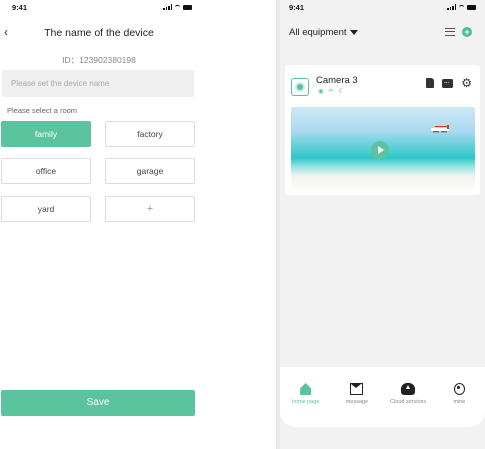 Image resolution: width=485 pixels, height=449 pixels. Describe the element at coordinates (459, 402) in the screenshot. I see `nav-mine-label: mine` at that location.